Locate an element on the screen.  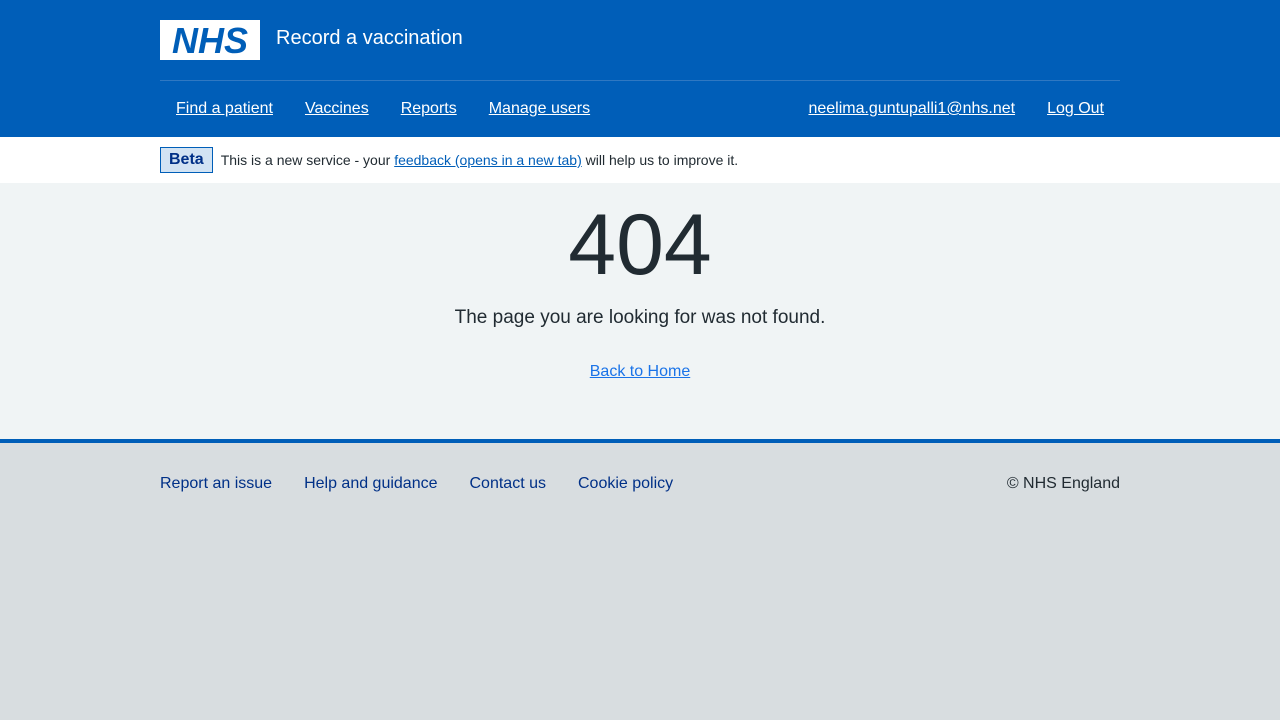
footer-link-cookie-policy: Cookie policy is located at coordinates (625, 484).